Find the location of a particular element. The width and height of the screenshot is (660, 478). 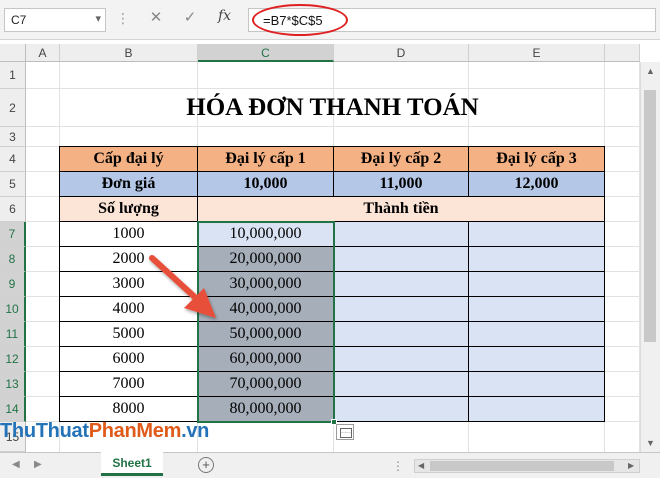

row-header-11: 11 is located at coordinates (13, 334).